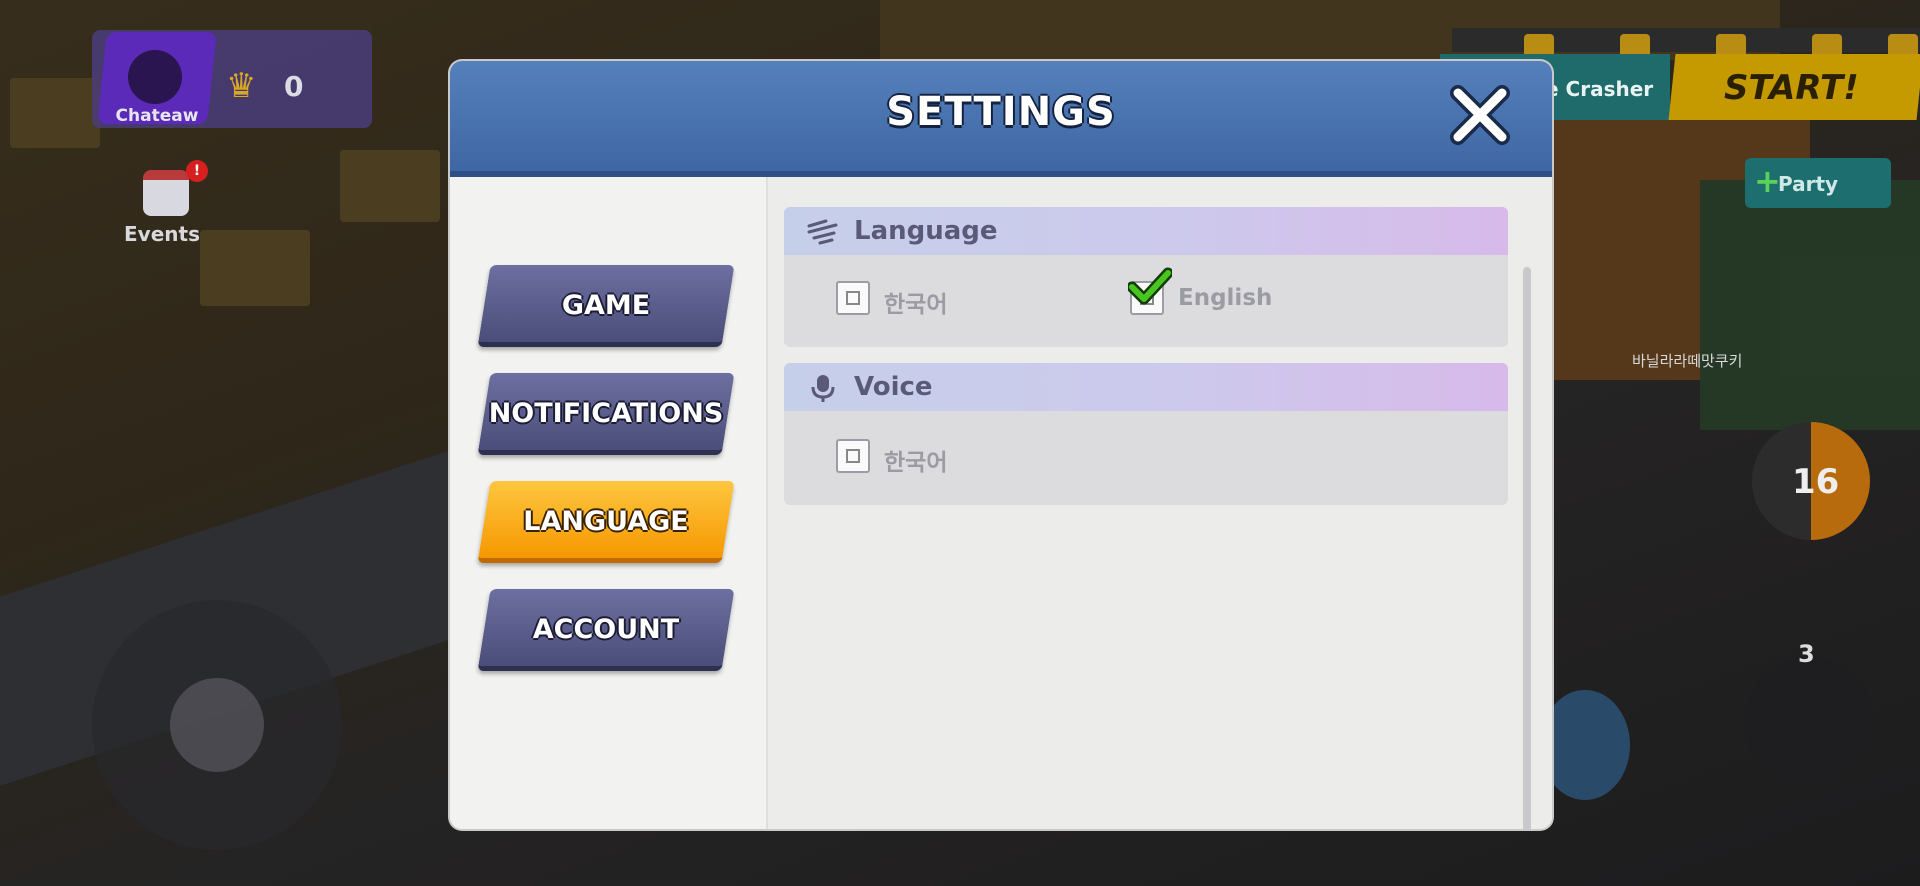  I want to click on language-section: Language 한국어 English, so click(1146, 277).